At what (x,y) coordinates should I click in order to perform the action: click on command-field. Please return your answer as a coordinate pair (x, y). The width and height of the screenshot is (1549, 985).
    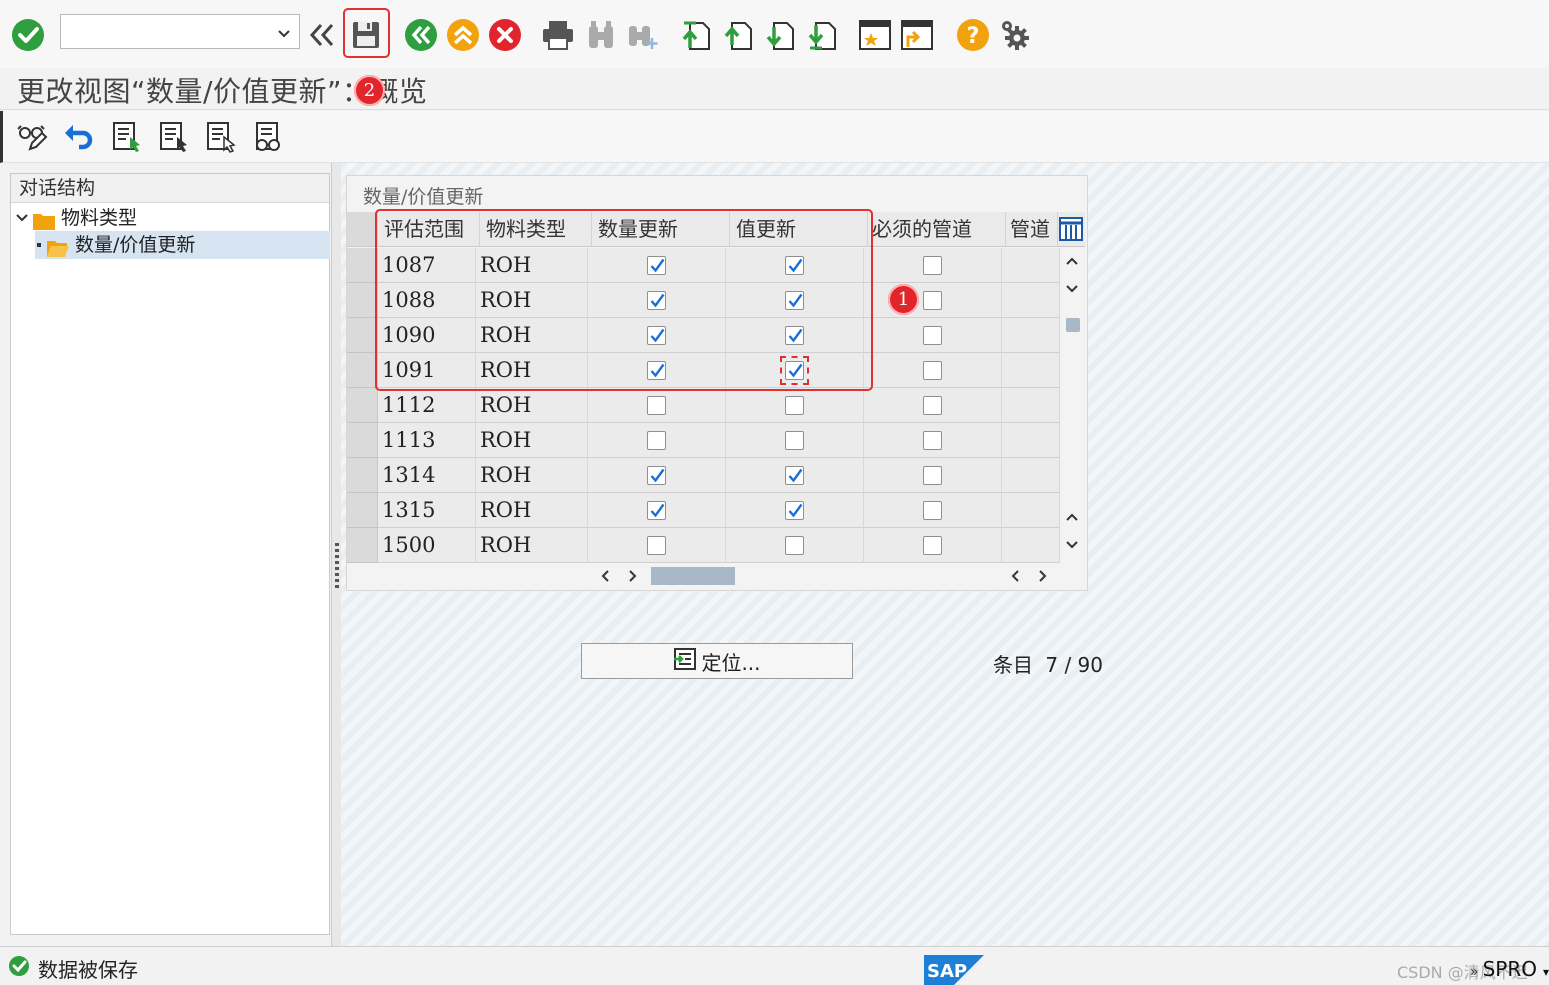
    Looking at the image, I should click on (180, 31).